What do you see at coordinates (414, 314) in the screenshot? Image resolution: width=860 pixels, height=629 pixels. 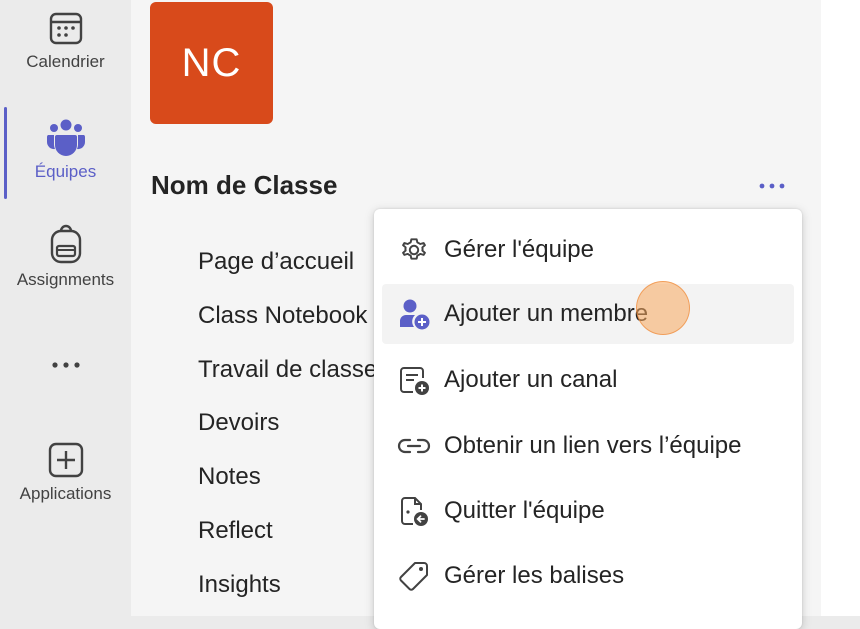 I see `add-person-icon` at bounding box center [414, 314].